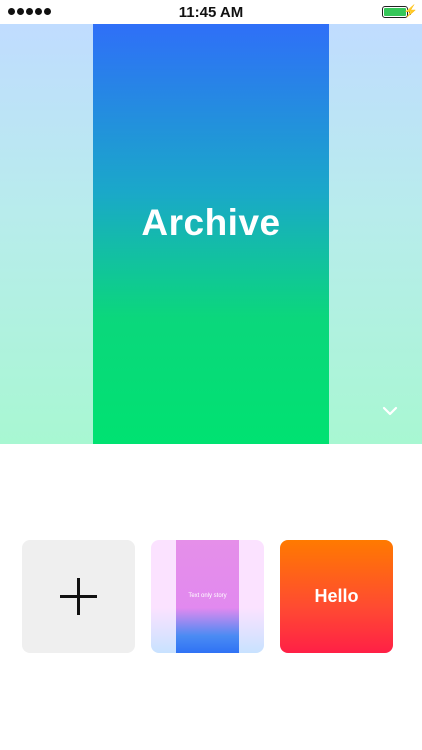  I want to click on status-time: 11:45 AM, so click(211, 12).